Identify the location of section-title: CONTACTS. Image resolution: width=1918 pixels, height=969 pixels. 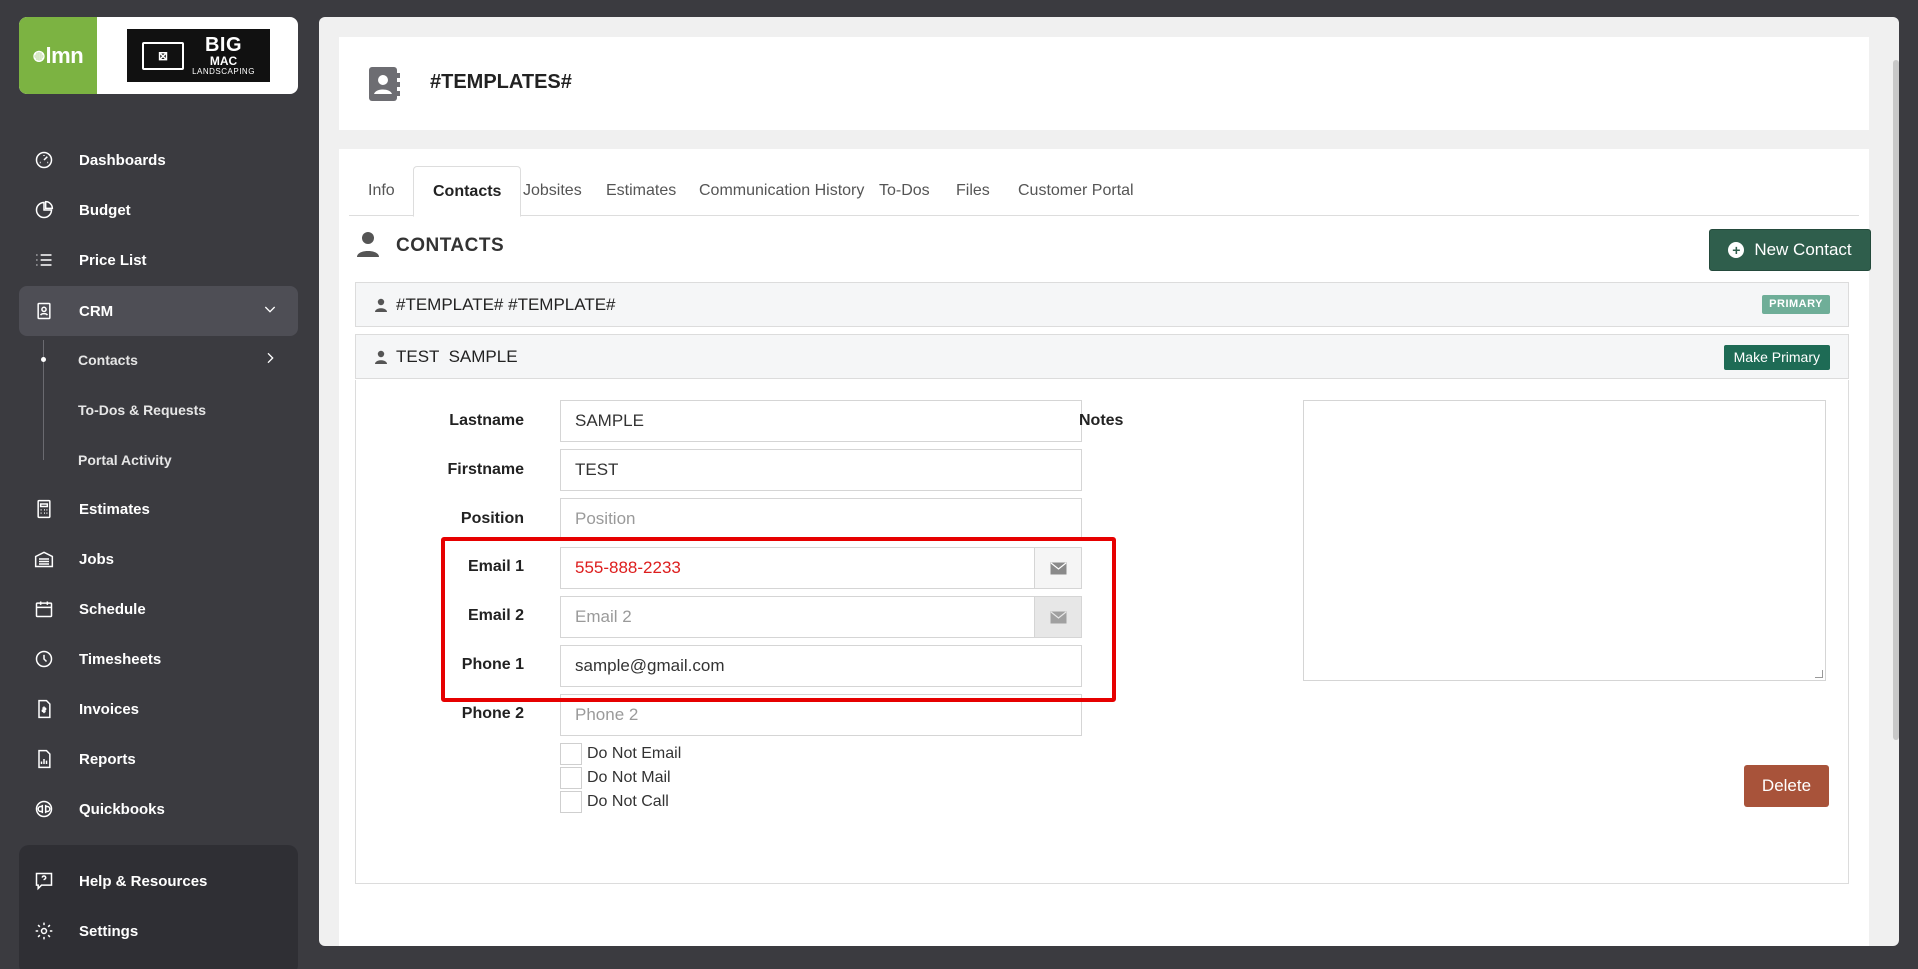
(450, 245).